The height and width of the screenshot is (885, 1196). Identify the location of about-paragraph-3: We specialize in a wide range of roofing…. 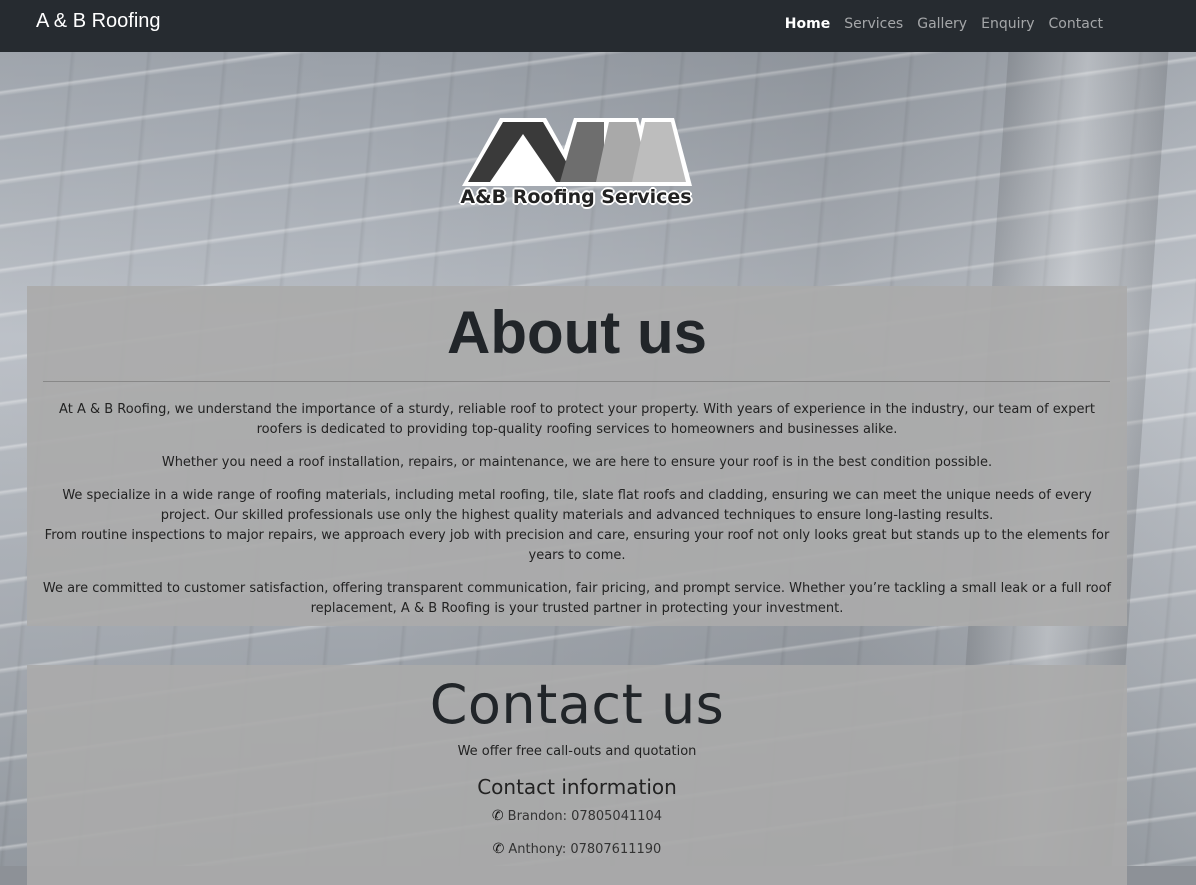
(577, 505).